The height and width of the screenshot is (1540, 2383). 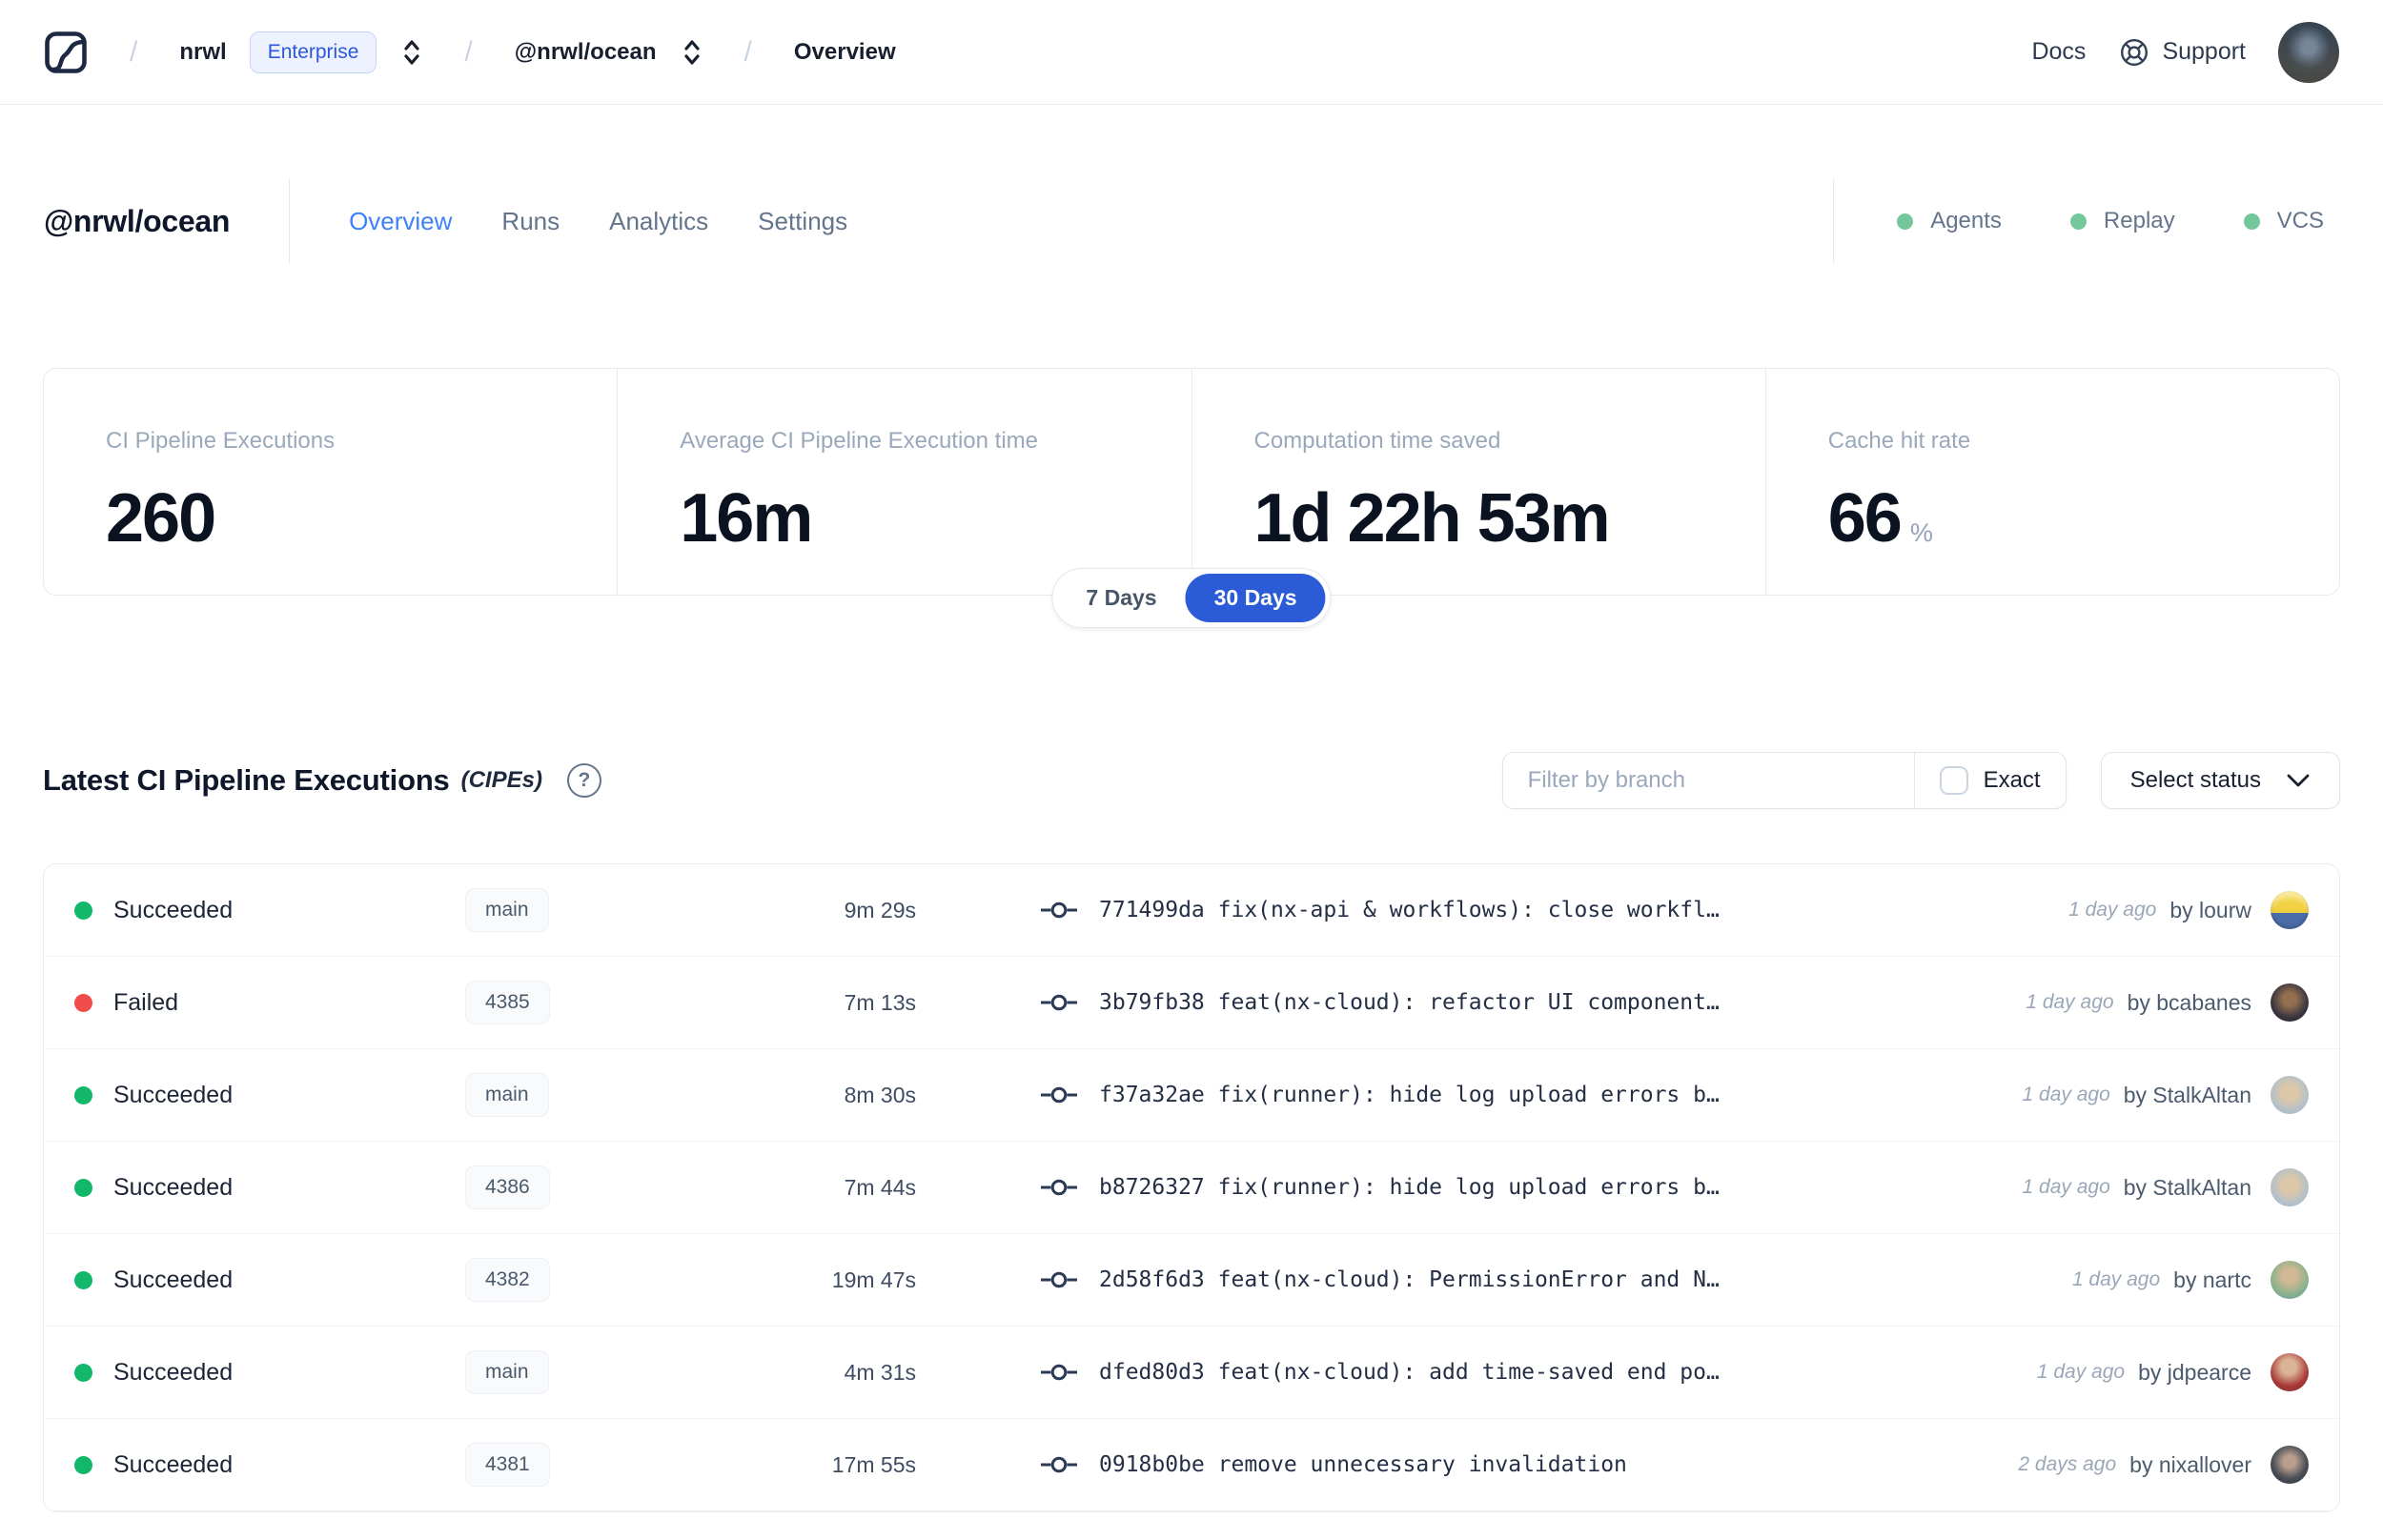 What do you see at coordinates (2058, 52) in the screenshot?
I see `docs-link: Docs` at bounding box center [2058, 52].